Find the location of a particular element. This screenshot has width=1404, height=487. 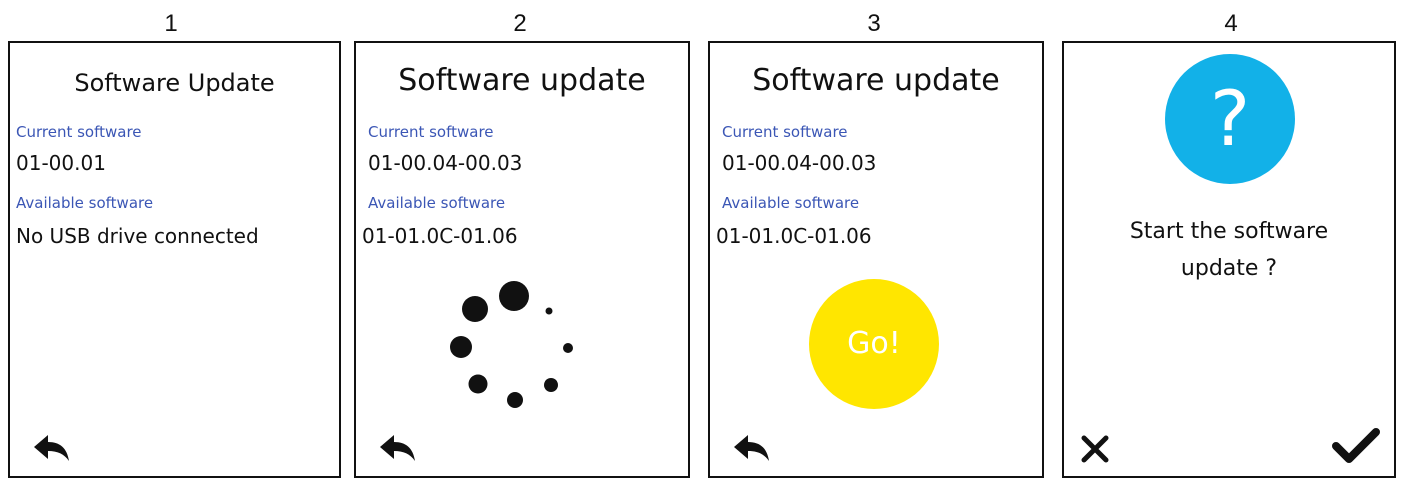

checkmark-icon is located at coordinates (1356, 446).